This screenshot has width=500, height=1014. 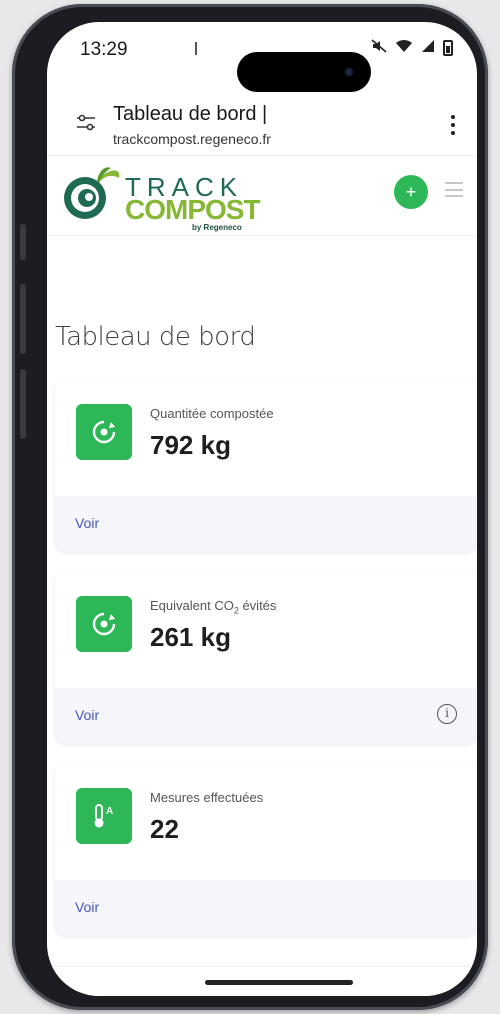 What do you see at coordinates (454, 189) in the screenshot?
I see `hamburger-menu-icon` at bounding box center [454, 189].